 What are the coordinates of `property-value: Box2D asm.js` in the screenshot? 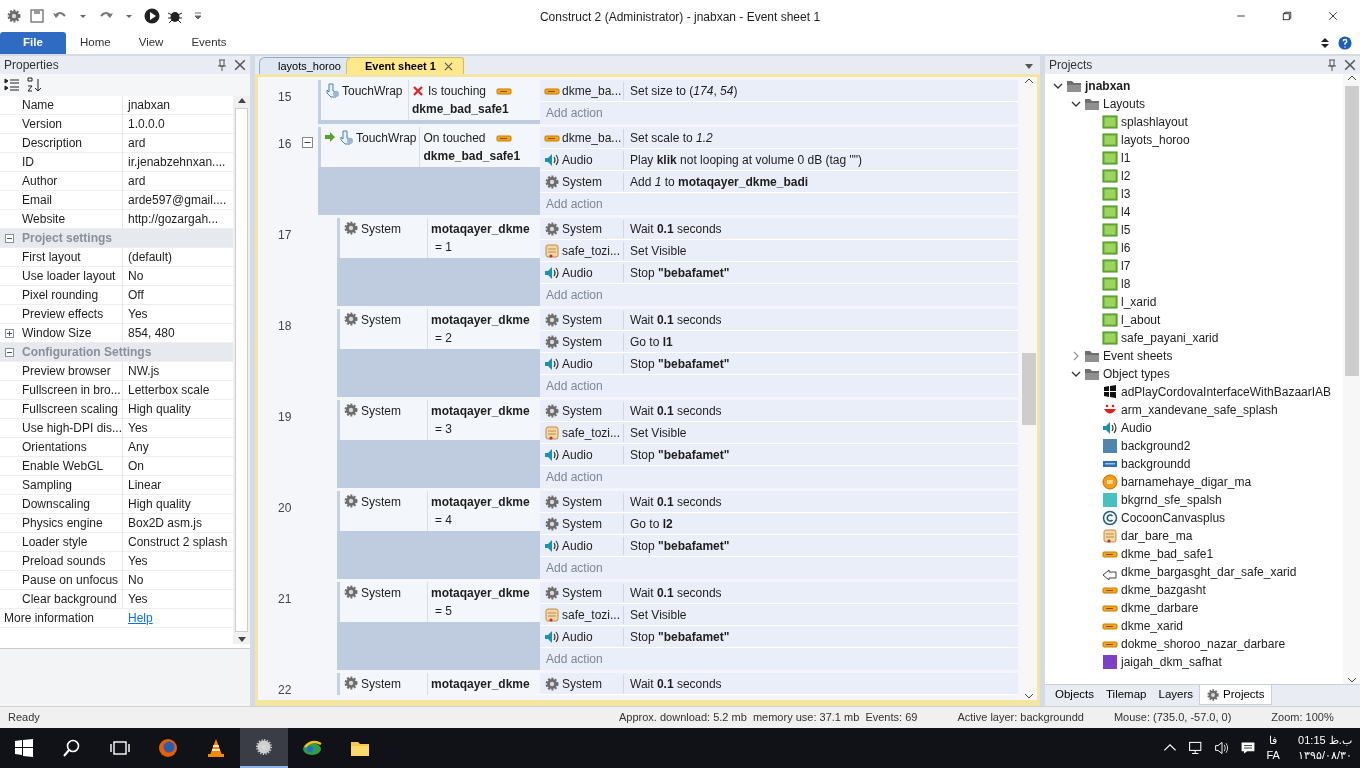 It's located at (178, 523).